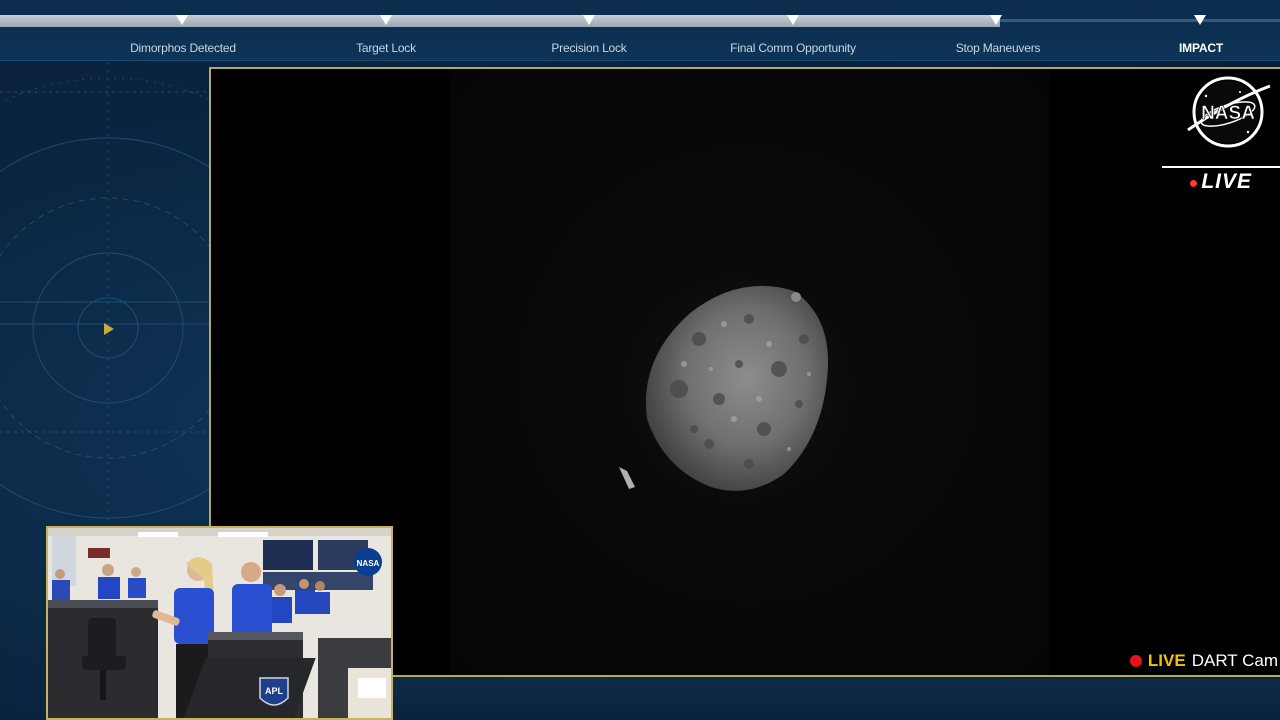 This screenshot has width=1280, height=720. Describe the element at coordinates (589, 48) in the screenshot. I see `milestone-precision-lock: Precision Lock` at that location.